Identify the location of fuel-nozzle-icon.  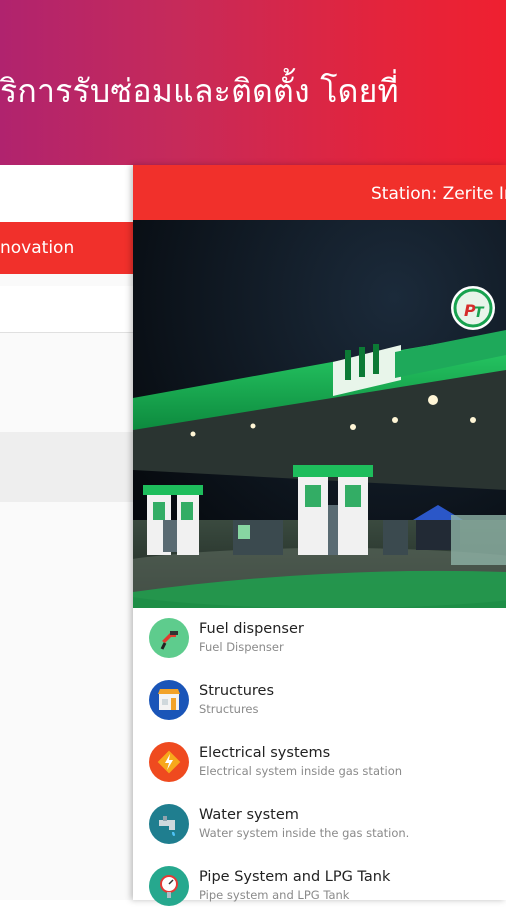
(169, 638).